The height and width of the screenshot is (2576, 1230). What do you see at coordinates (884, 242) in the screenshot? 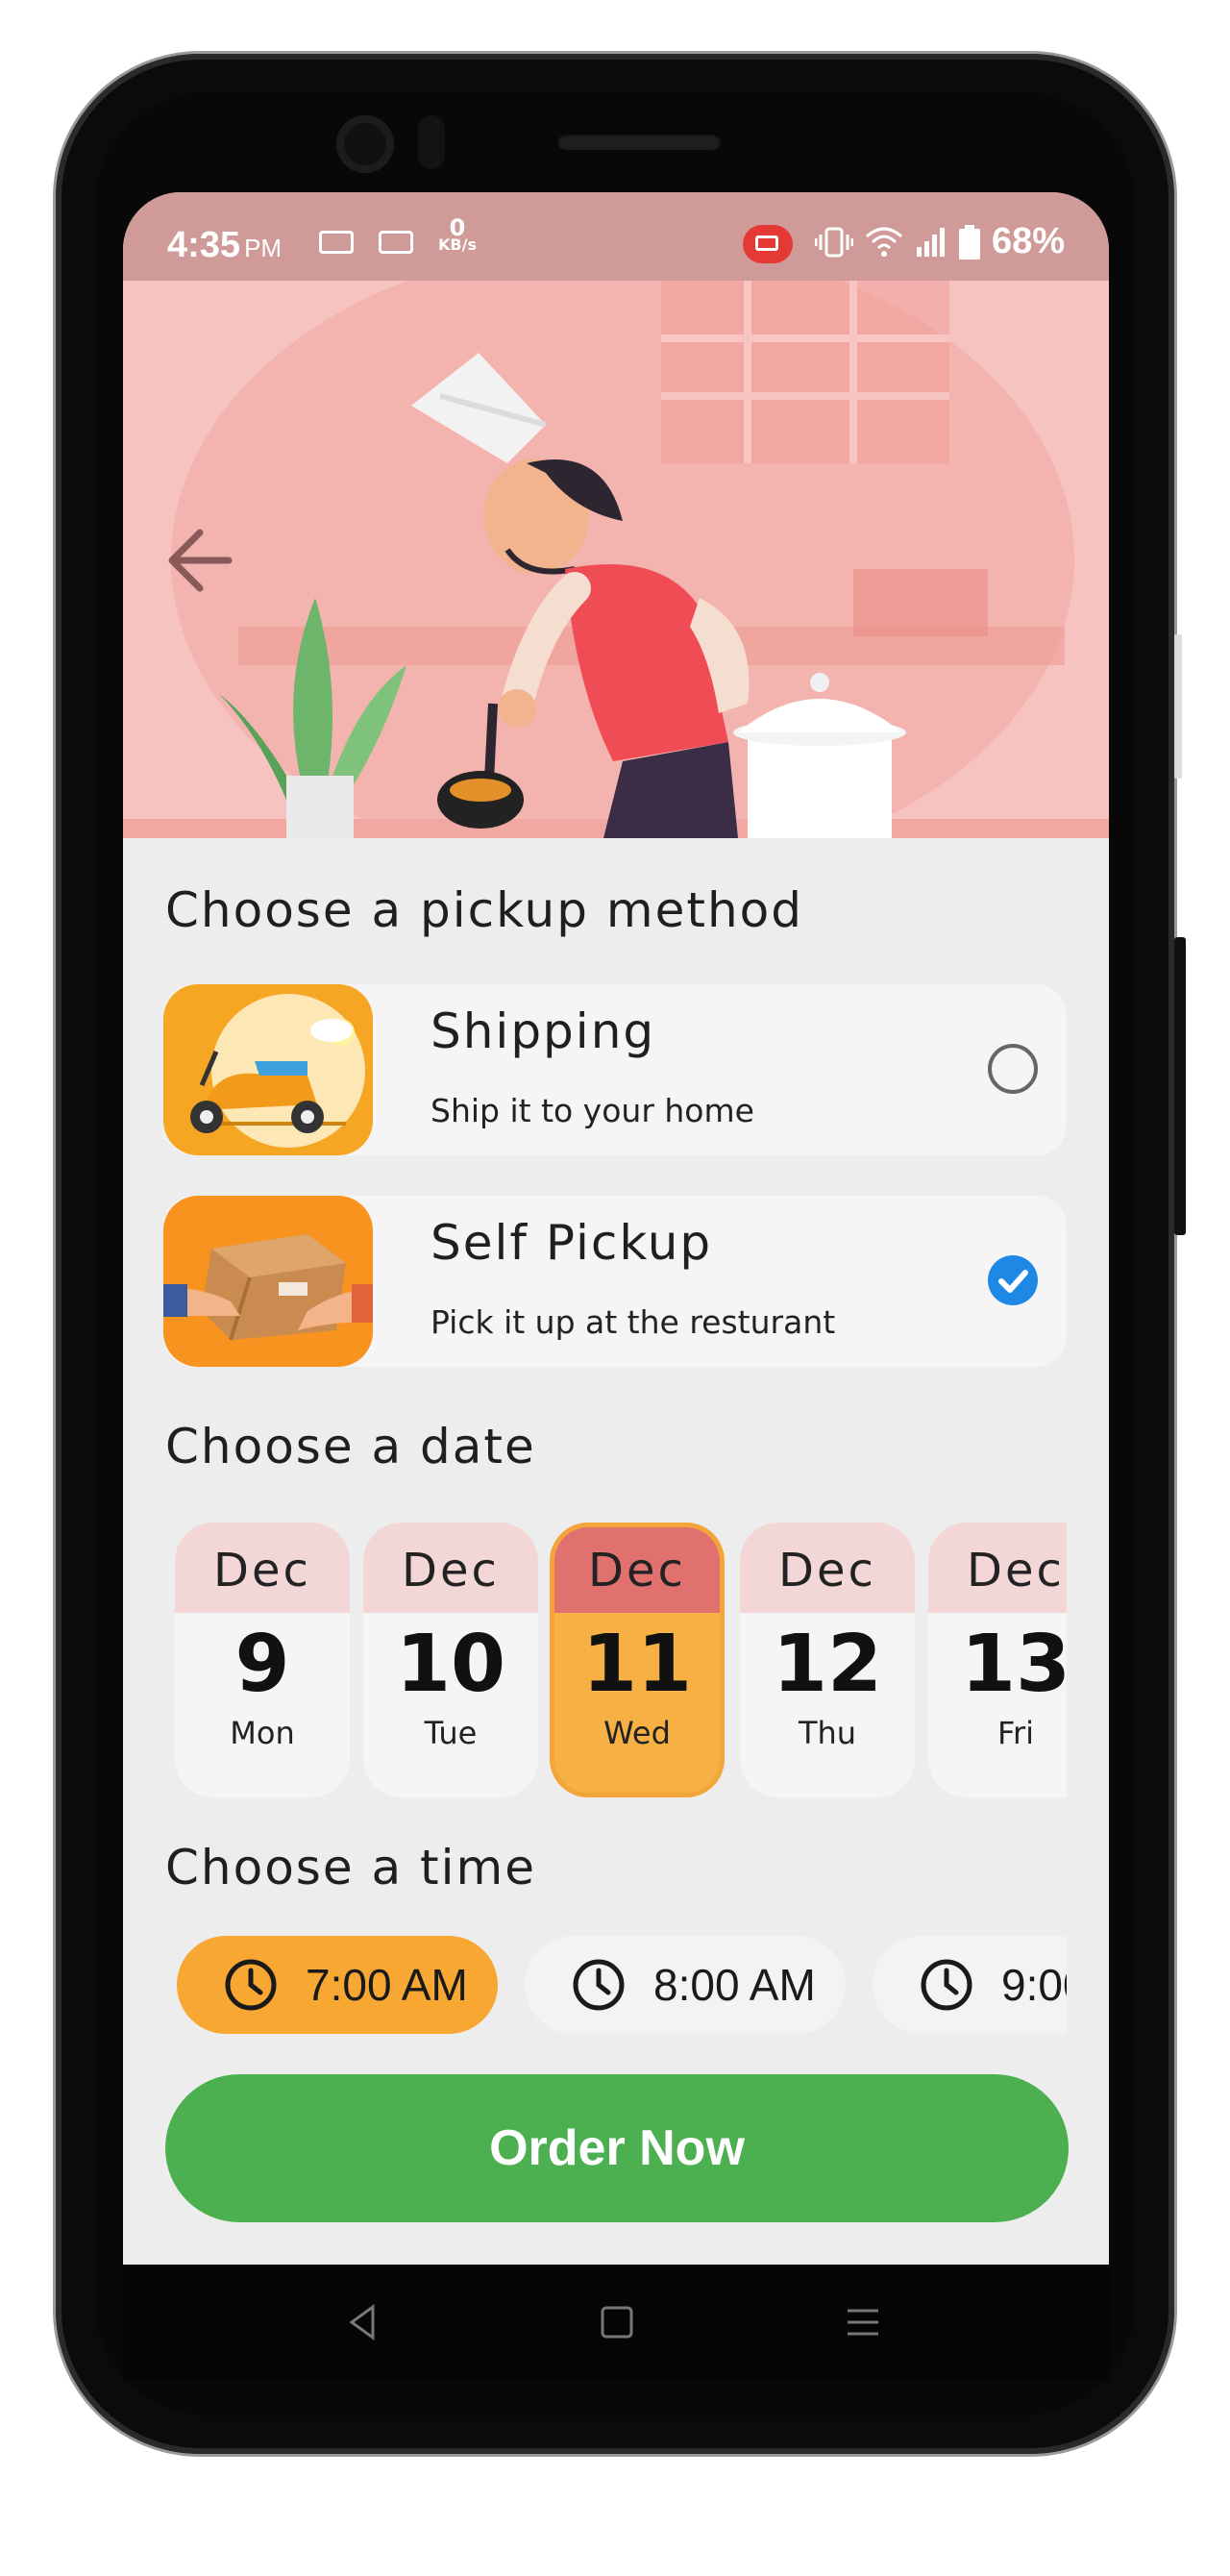
I see `wifi-icon` at bounding box center [884, 242].